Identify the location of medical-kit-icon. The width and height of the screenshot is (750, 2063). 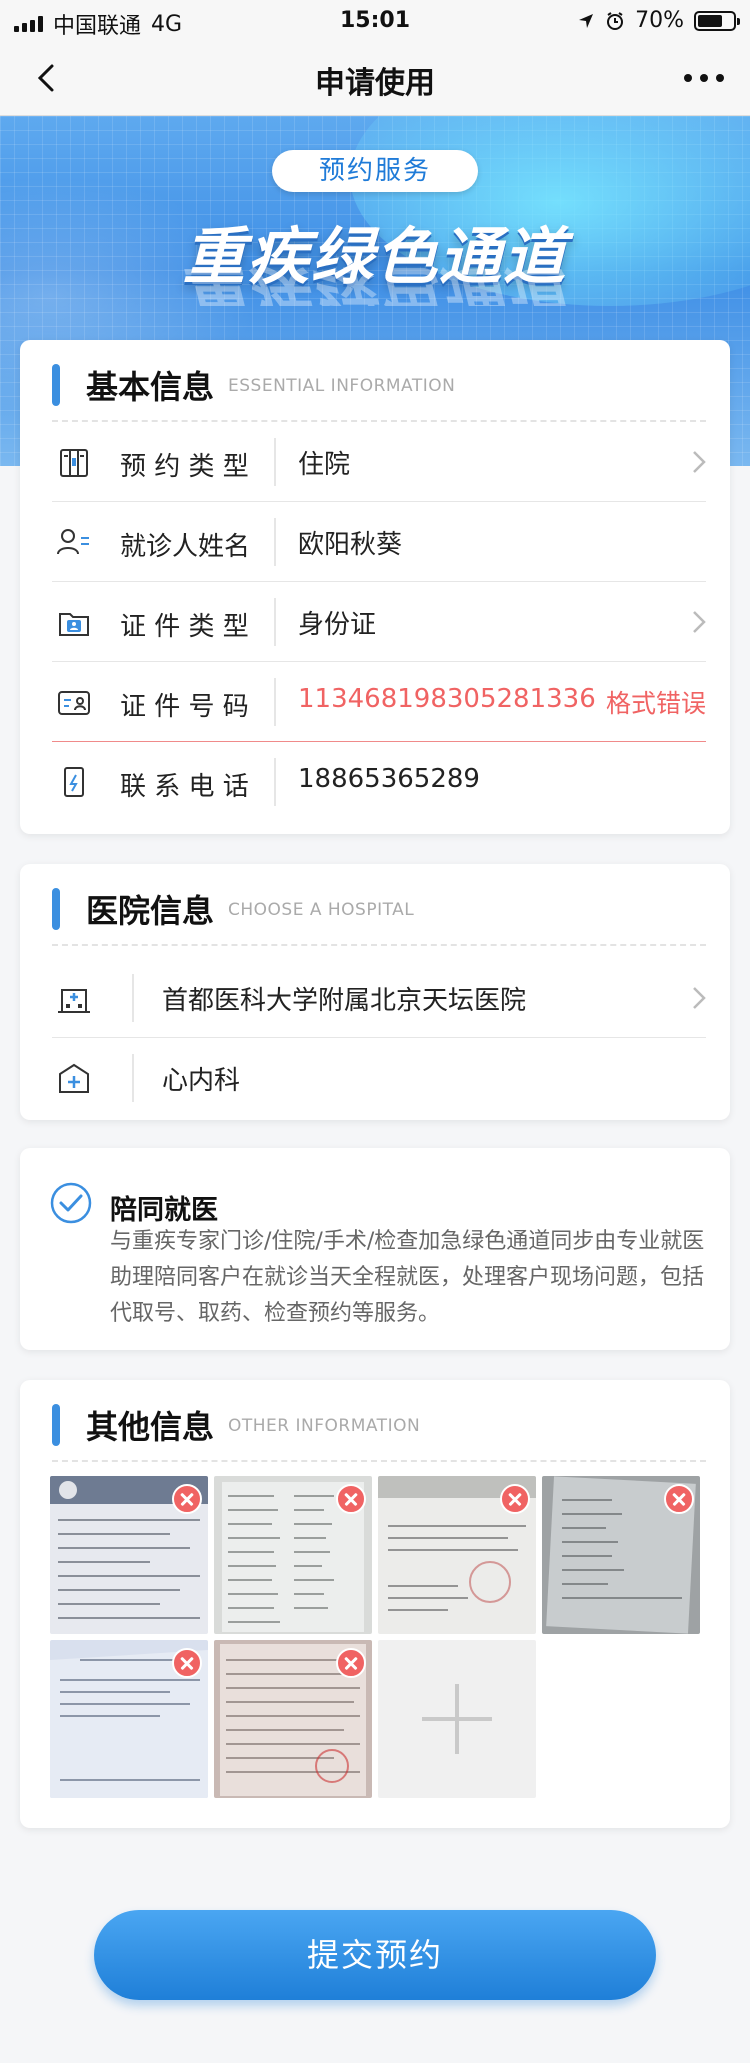
(74, 1078).